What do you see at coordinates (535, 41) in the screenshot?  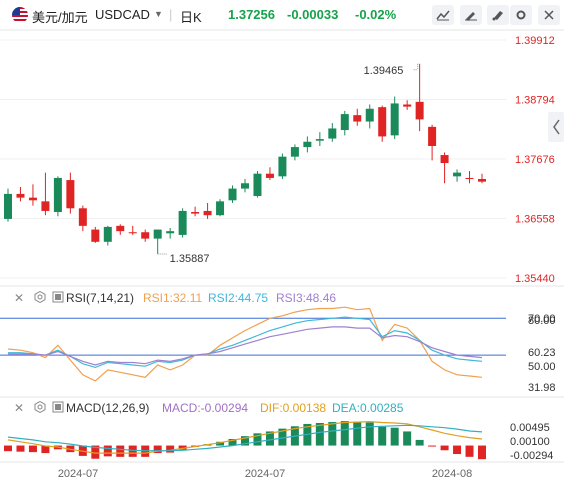 I see `price-axis-label: 1.39912` at bounding box center [535, 41].